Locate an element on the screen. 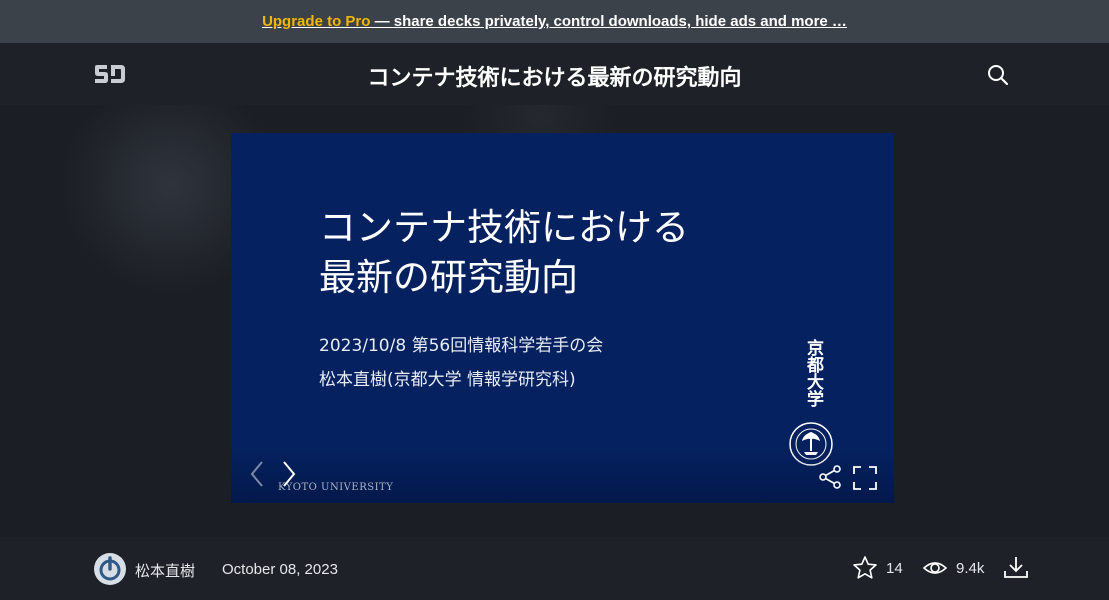 Image resolution: width=1109 pixels, height=600 pixels. deck-footer: 松本直樹 October 08, 2023 14 9.4k is located at coordinates (554, 568).